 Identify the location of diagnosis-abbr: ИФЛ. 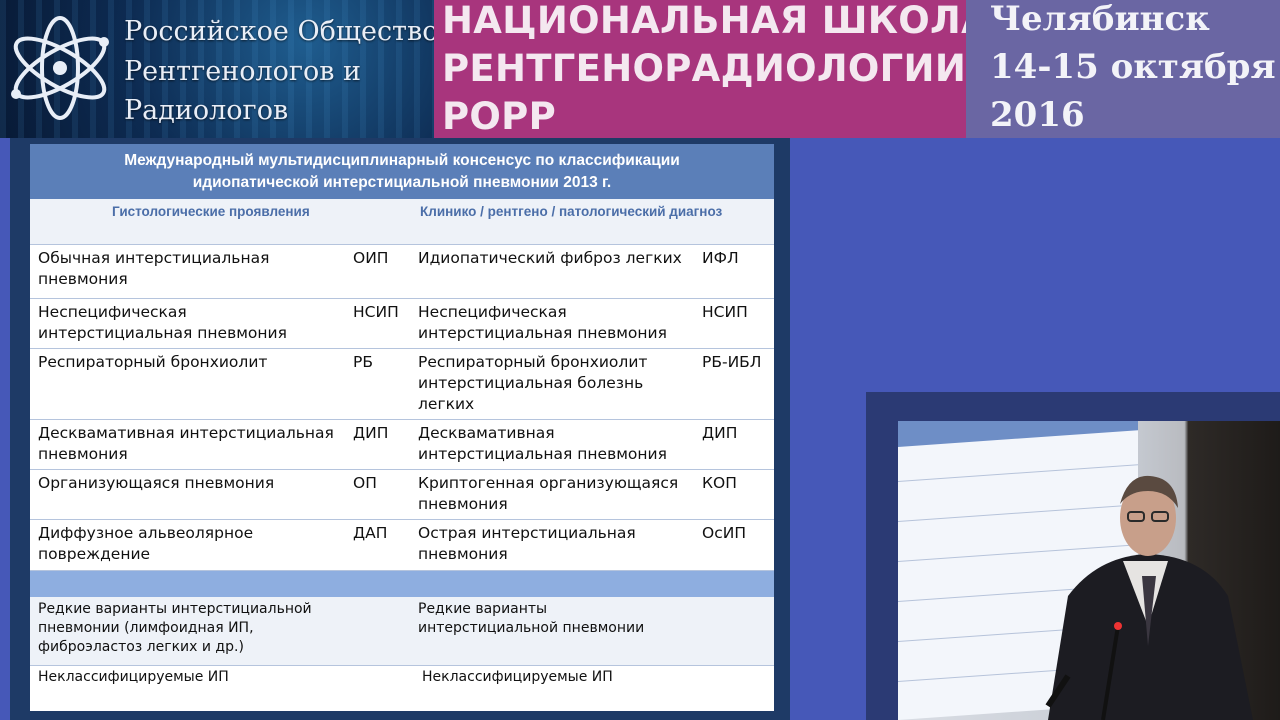
(720, 258).